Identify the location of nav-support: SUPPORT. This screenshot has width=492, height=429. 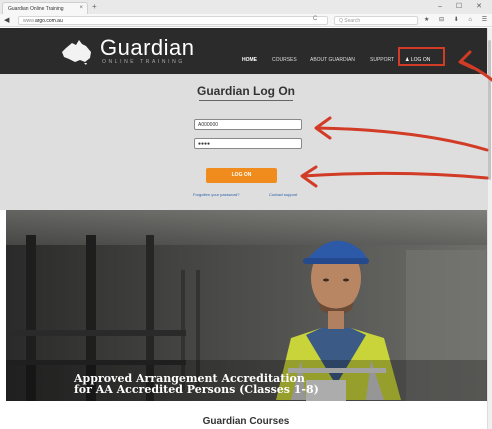
(382, 60).